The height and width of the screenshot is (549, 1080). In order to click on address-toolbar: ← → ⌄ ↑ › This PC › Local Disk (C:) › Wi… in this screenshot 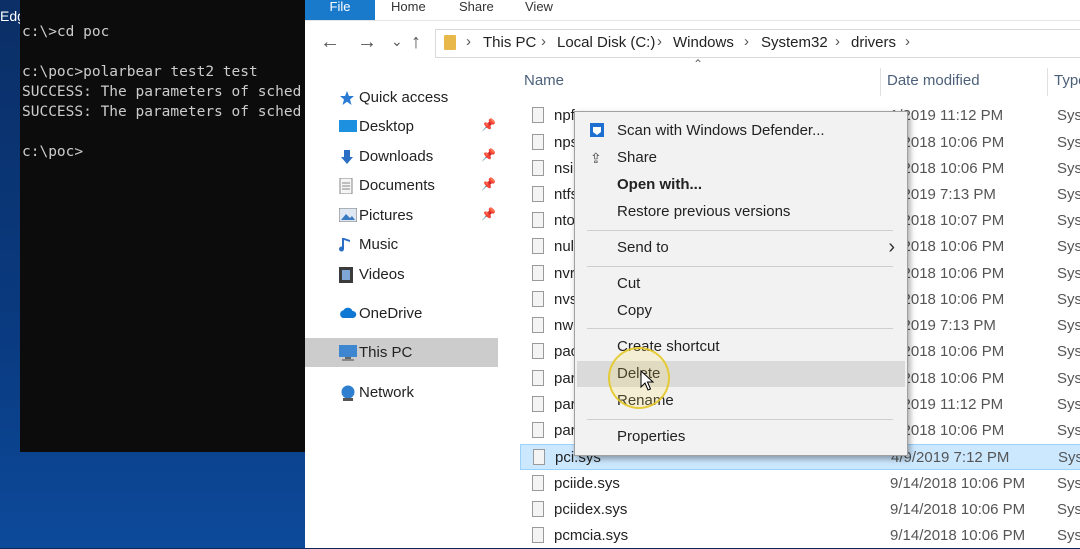, I will do `click(692, 42)`.